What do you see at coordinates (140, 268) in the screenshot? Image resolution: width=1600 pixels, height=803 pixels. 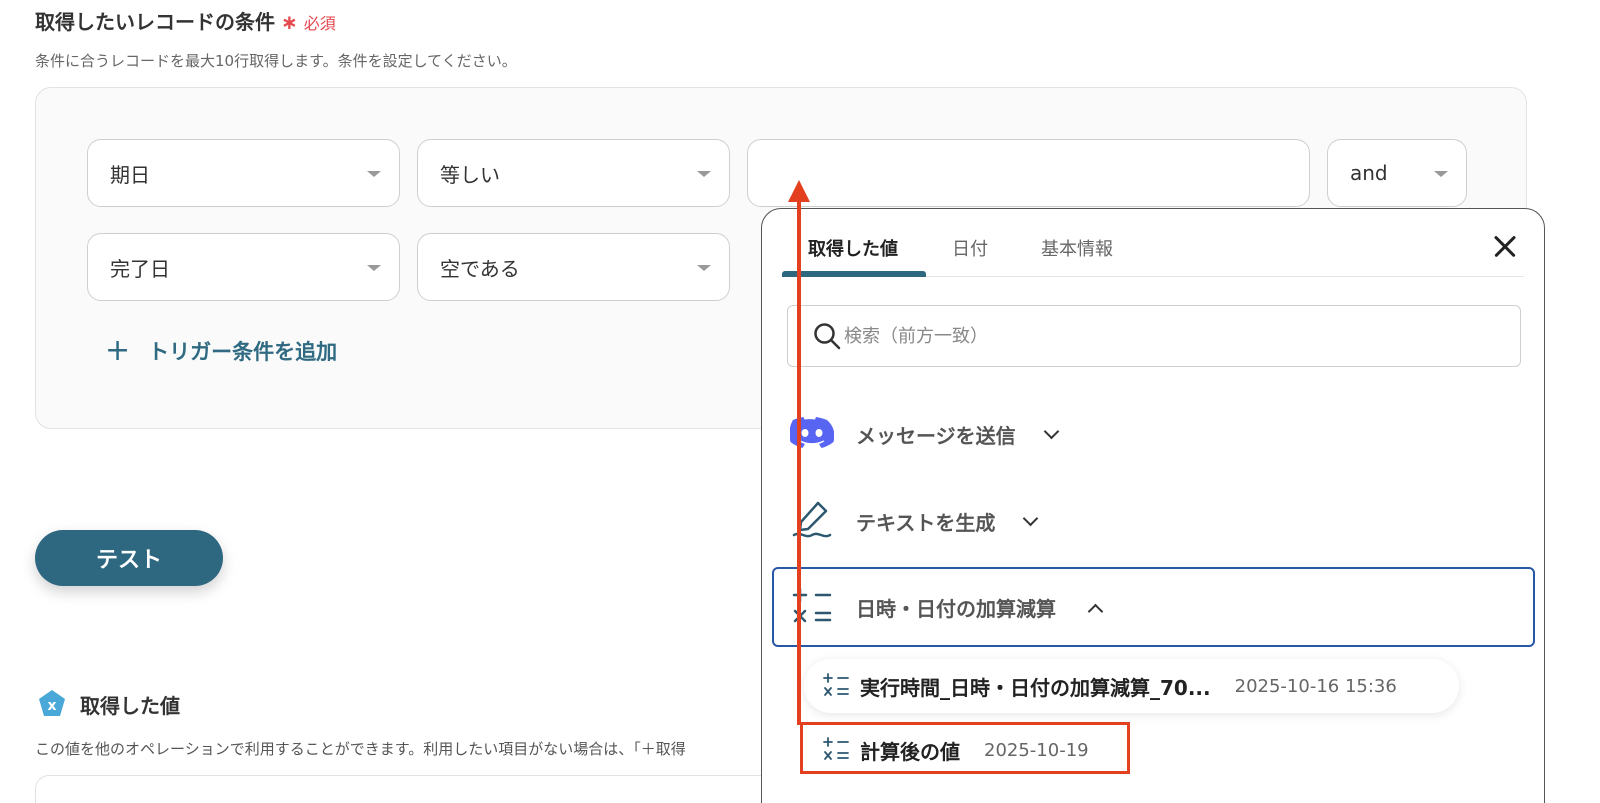 I see `condition-2-field-value: 完了日` at bounding box center [140, 268].